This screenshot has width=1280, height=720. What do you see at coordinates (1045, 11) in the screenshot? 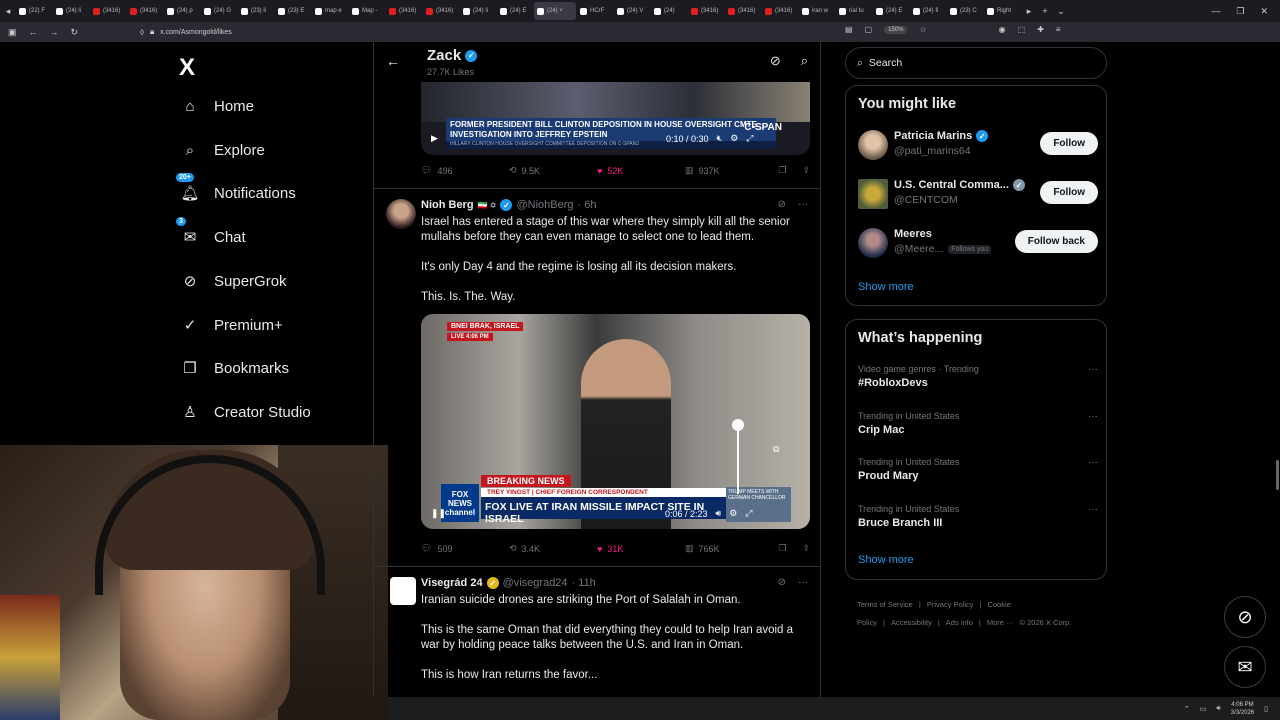
I see `new-tab-button: +` at bounding box center [1045, 11].